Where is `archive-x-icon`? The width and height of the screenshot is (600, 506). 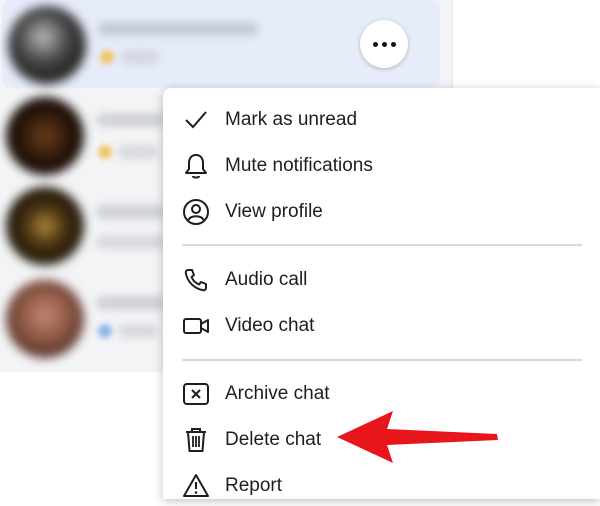
archive-x-icon is located at coordinates (196, 394).